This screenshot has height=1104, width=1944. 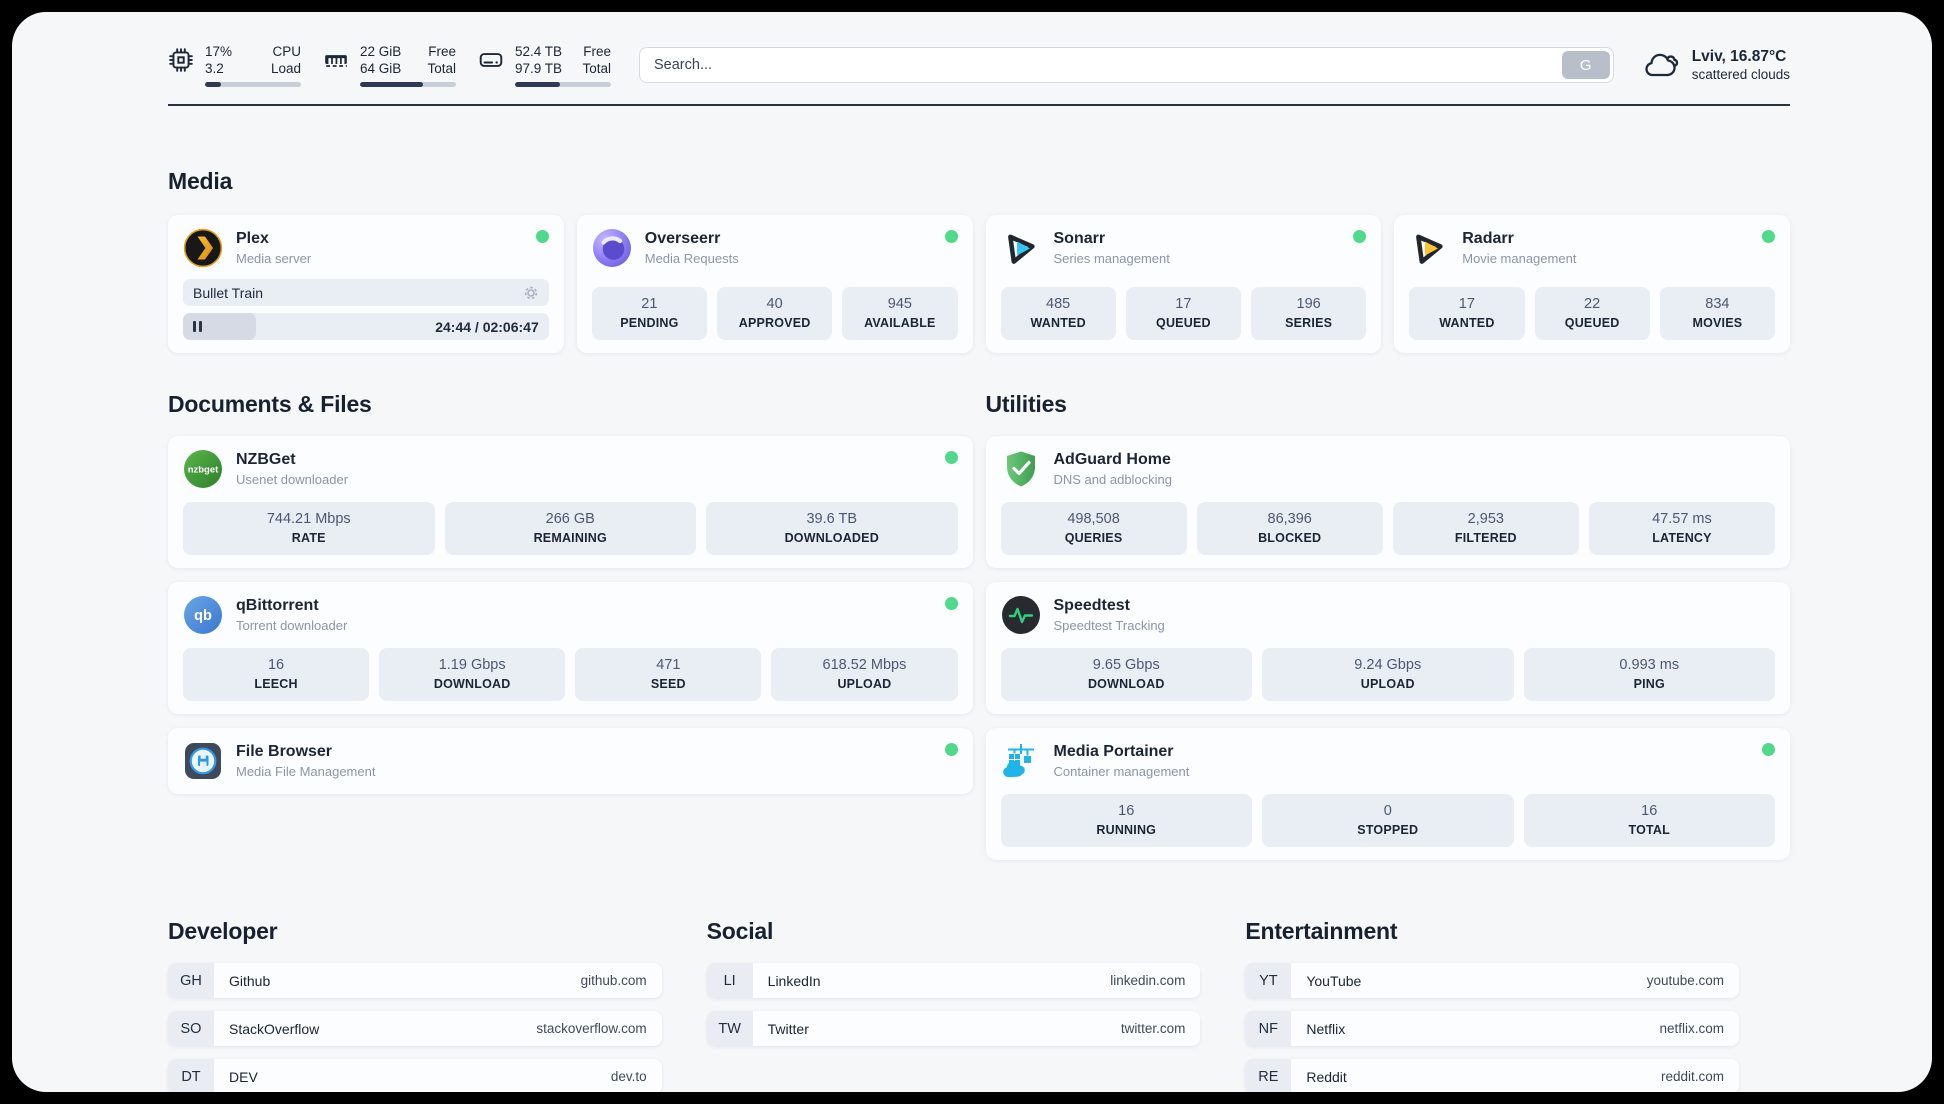 What do you see at coordinates (415, 1028) in the screenshot?
I see `bookmark-stackoverflow: SO StackOverflow stackoverflow.com` at bounding box center [415, 1028].